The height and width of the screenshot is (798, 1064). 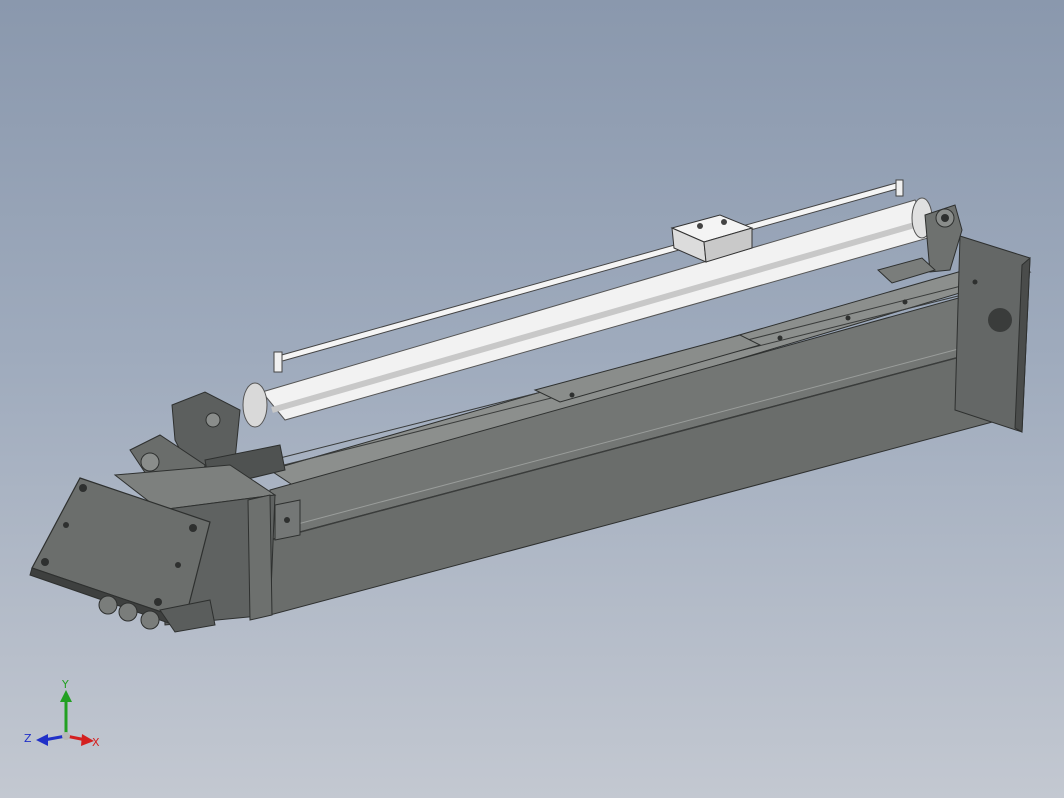 I want to click on reference-triad: Y X Z, so click(x=67, y=716).